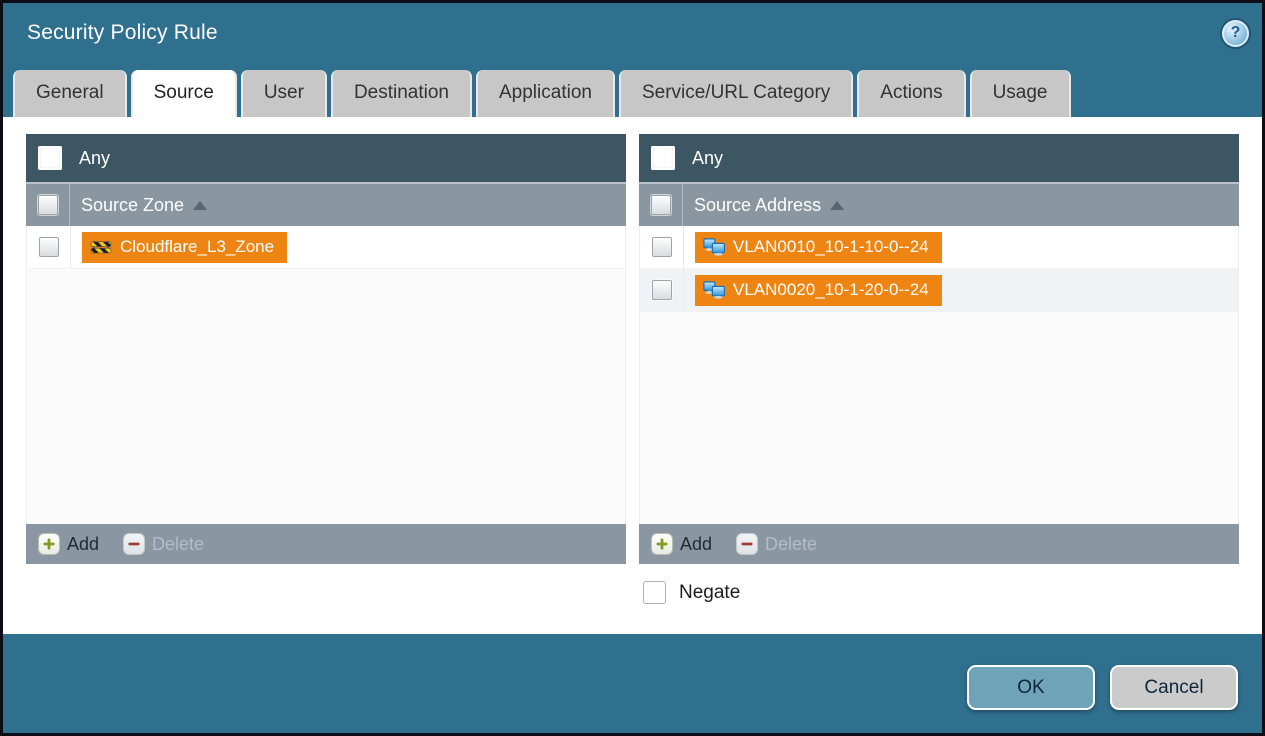 Image resolution: width=1265 pixels, height=736 pixels. I want to click on add-source-zone-button: Add, so click(68, 544).